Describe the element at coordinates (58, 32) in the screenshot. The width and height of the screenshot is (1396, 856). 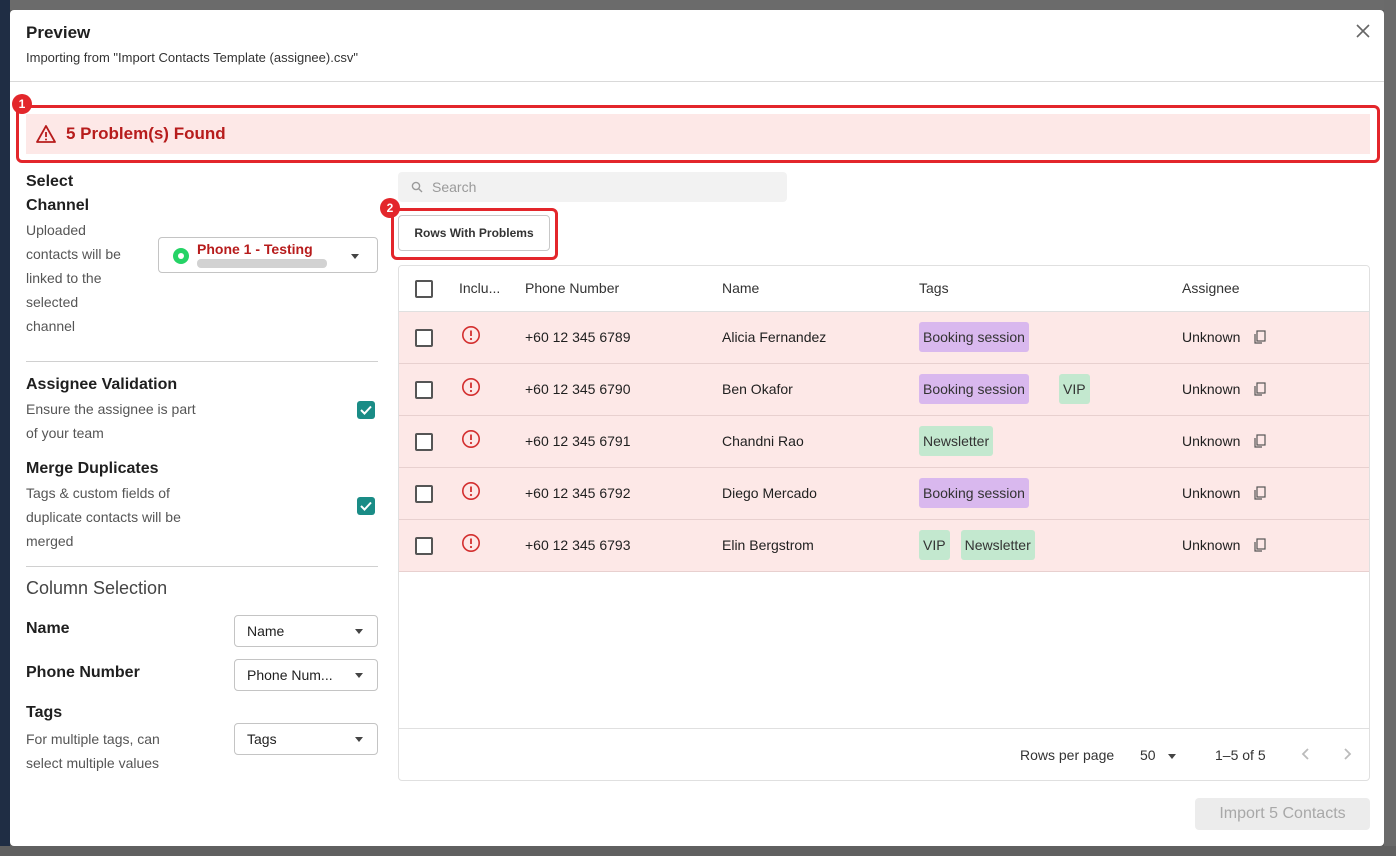
I see `modal-title: Preview` at that location.